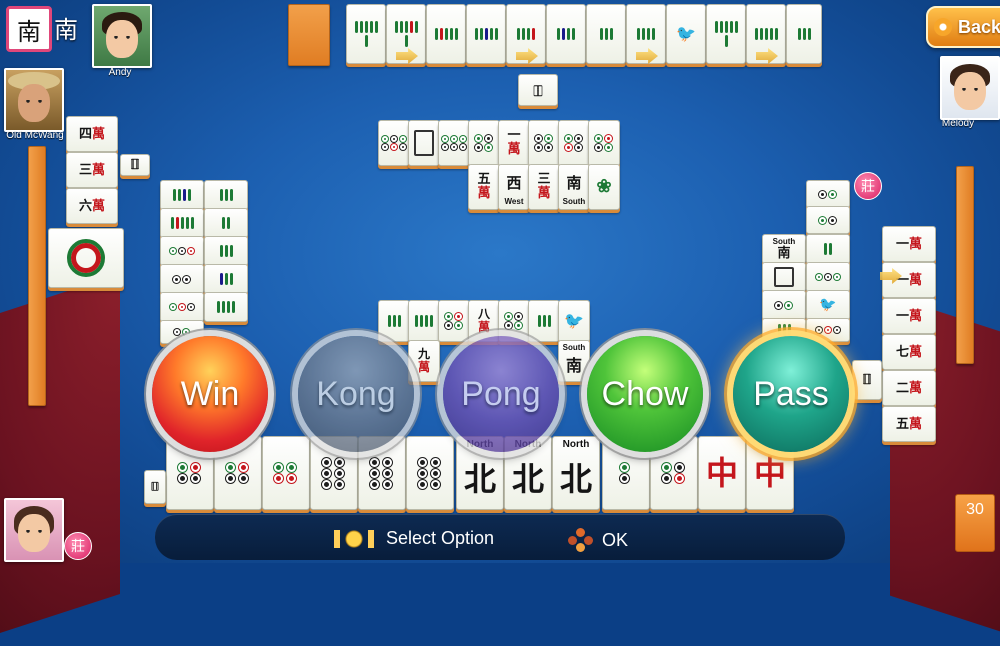  I want to click on ok-hint: OK, so click(598, 540).